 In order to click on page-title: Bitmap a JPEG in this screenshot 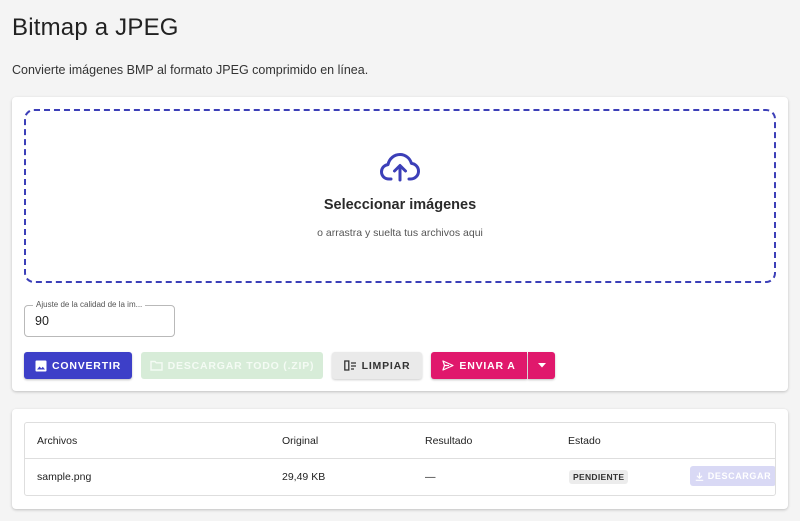, I will do `click(95, 27)`.